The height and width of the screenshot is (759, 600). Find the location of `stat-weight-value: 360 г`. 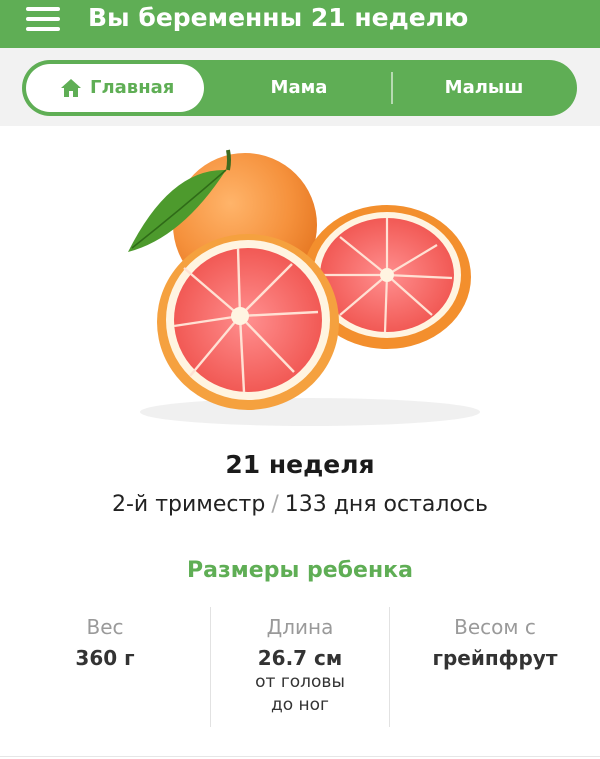

stat-weight-value: 360 г is located at coordinates (105, 658).